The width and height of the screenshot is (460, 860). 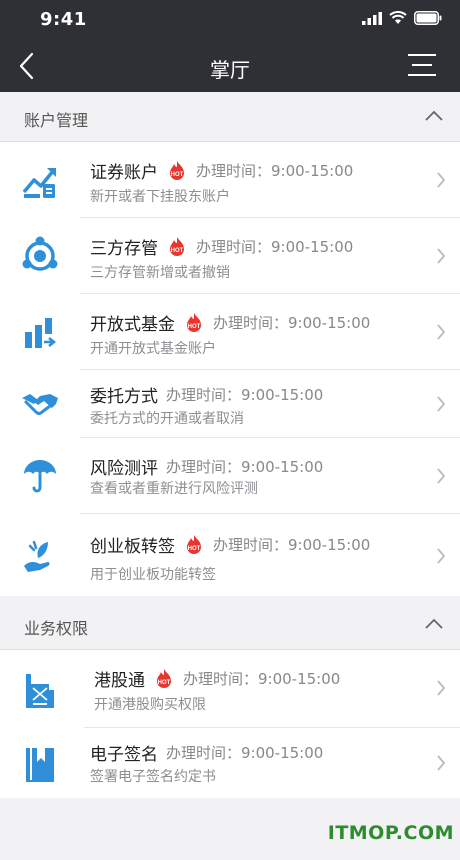 I want to click on section-header-business: 业务权限, so click(x=230, y=625).